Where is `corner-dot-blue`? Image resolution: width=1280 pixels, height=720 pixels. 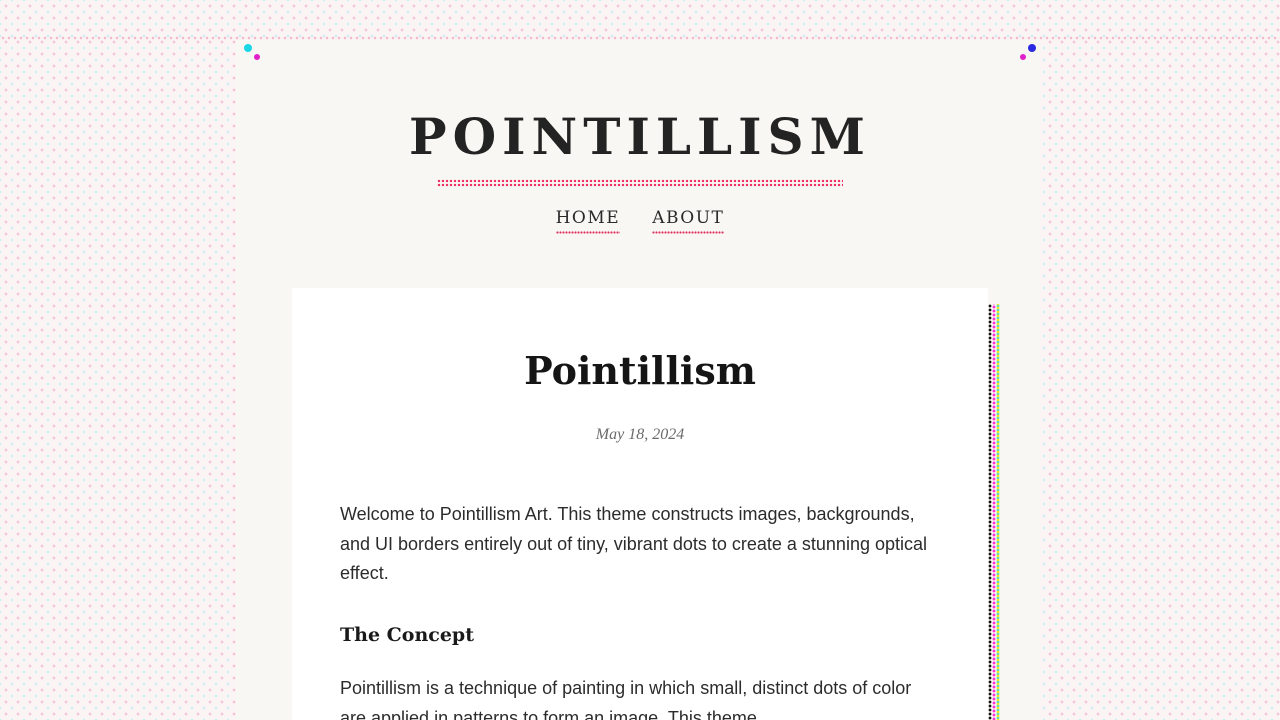 corner-dot-blue is located at coordinates (1032, 48).